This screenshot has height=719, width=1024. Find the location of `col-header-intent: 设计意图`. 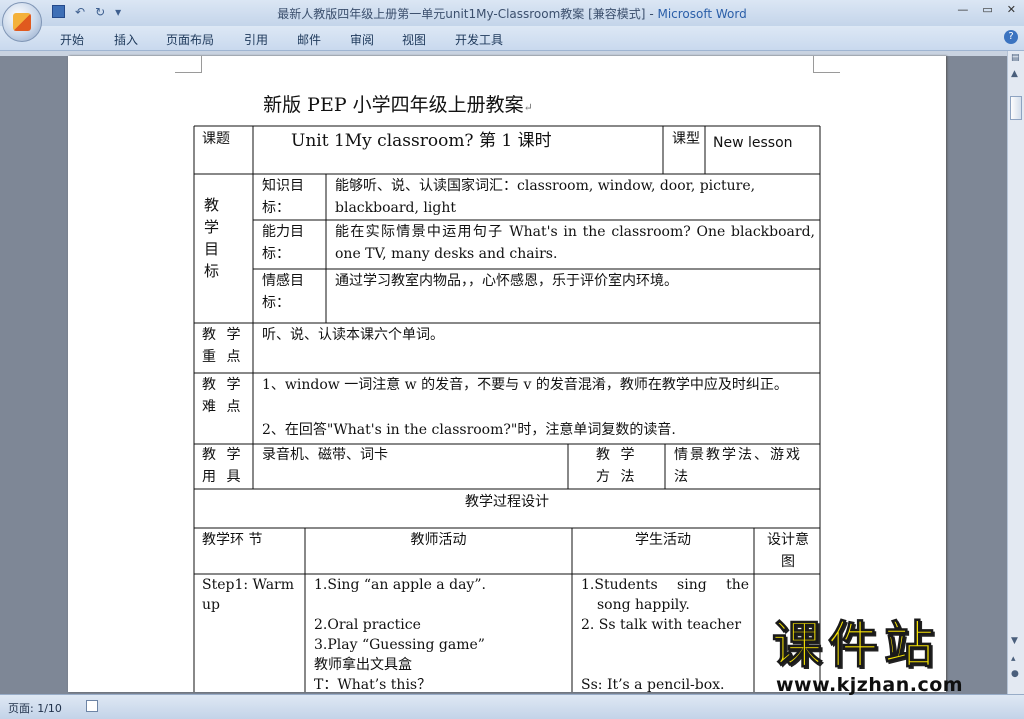

col-header-intent: 设计意图 is located at coordinates (788, 551).